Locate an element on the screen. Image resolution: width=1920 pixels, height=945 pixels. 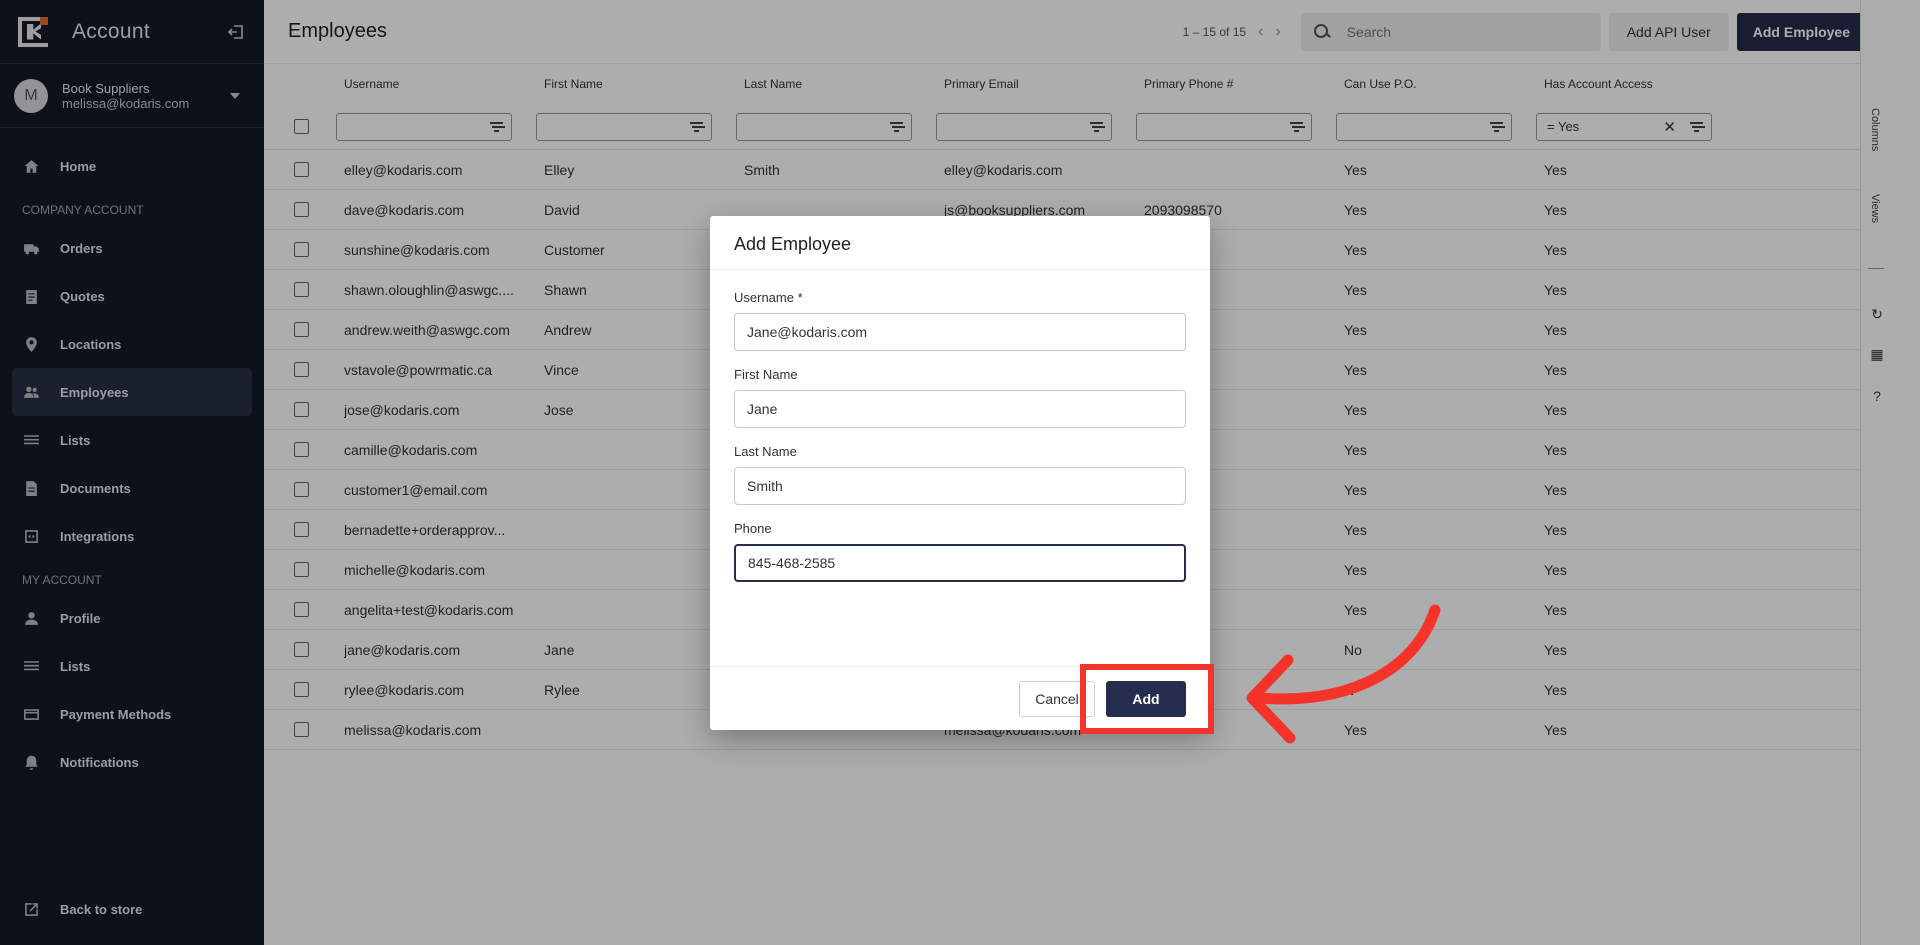
annotation-highlight-box is located at coordinates (1147, 699).